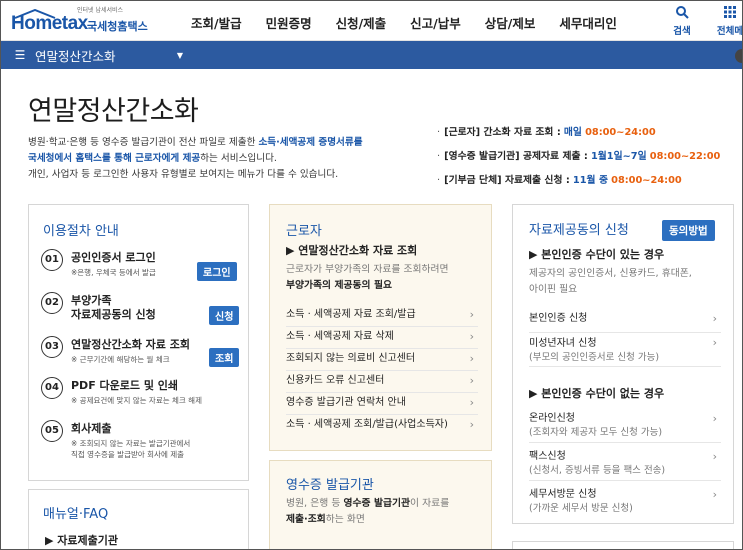 Image resolution: width=743 pixels, height=550 pixels. What do you see at coordinates (730, 12) in the screenshot?
I see `grid-icon` at bounding box center [730, 12].